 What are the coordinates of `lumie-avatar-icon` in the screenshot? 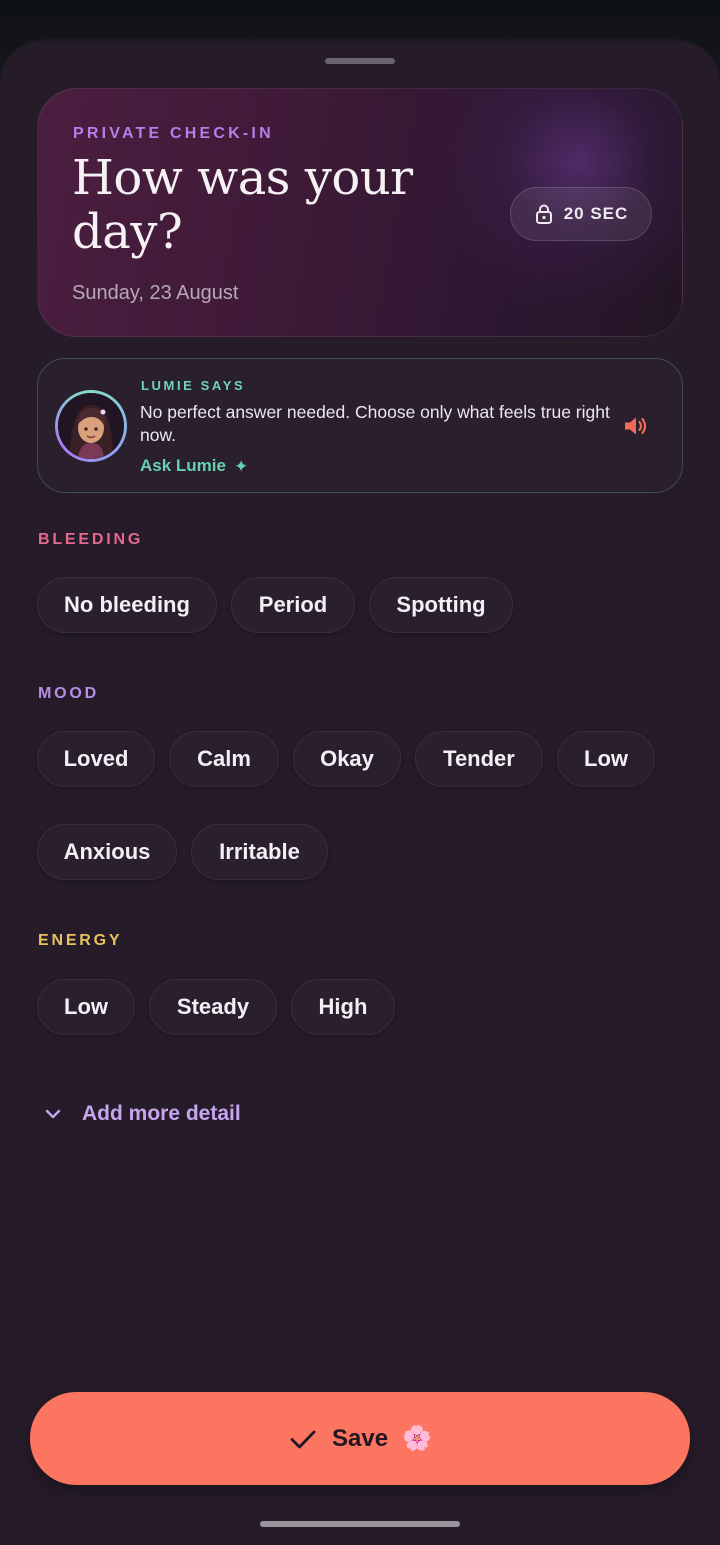 It's located at (91, 426).